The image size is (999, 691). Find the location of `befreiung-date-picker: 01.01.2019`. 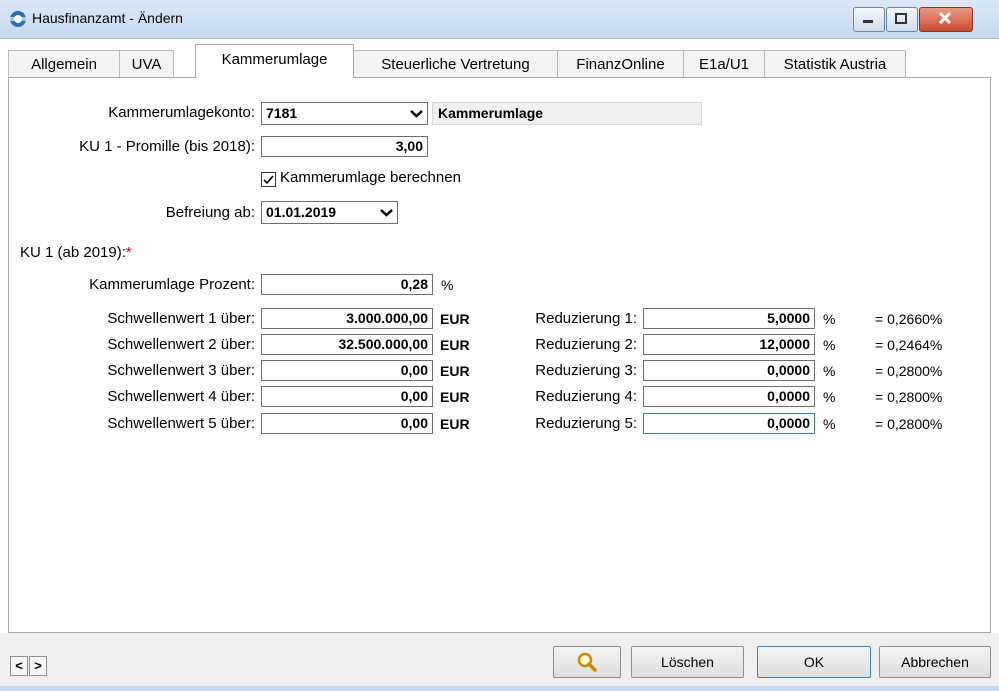

befreiung-date-picker: 01.01.2019 is located at coordinates (329, 212).